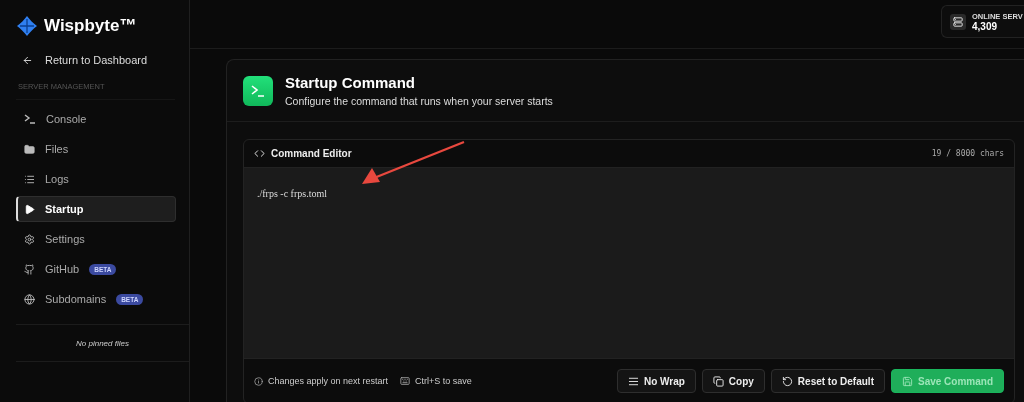 The width and height of the screenshot is (1024, 402). Describe the element at coordinates (29, 209) in the screenshot. I see `play-icon` at that location.